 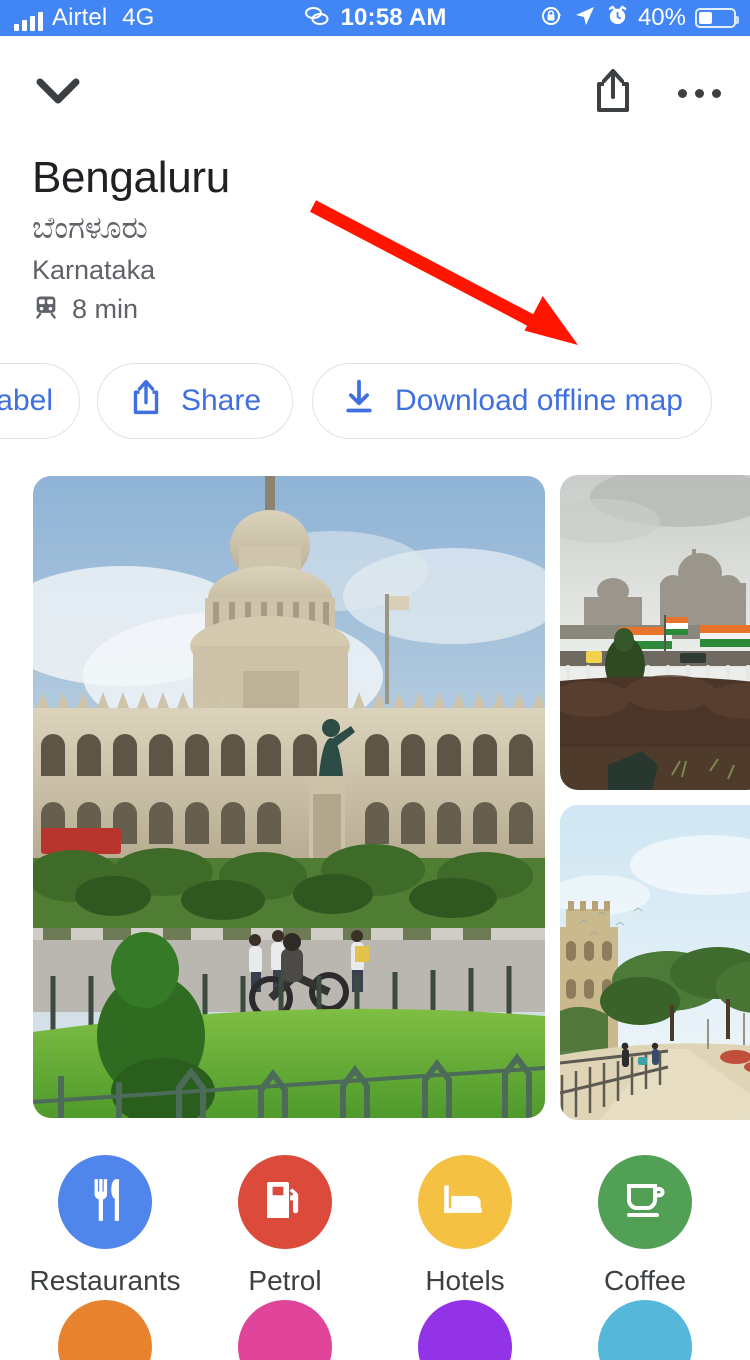 I want to click on category-label: Petrol, so click(x=285, y=1280).